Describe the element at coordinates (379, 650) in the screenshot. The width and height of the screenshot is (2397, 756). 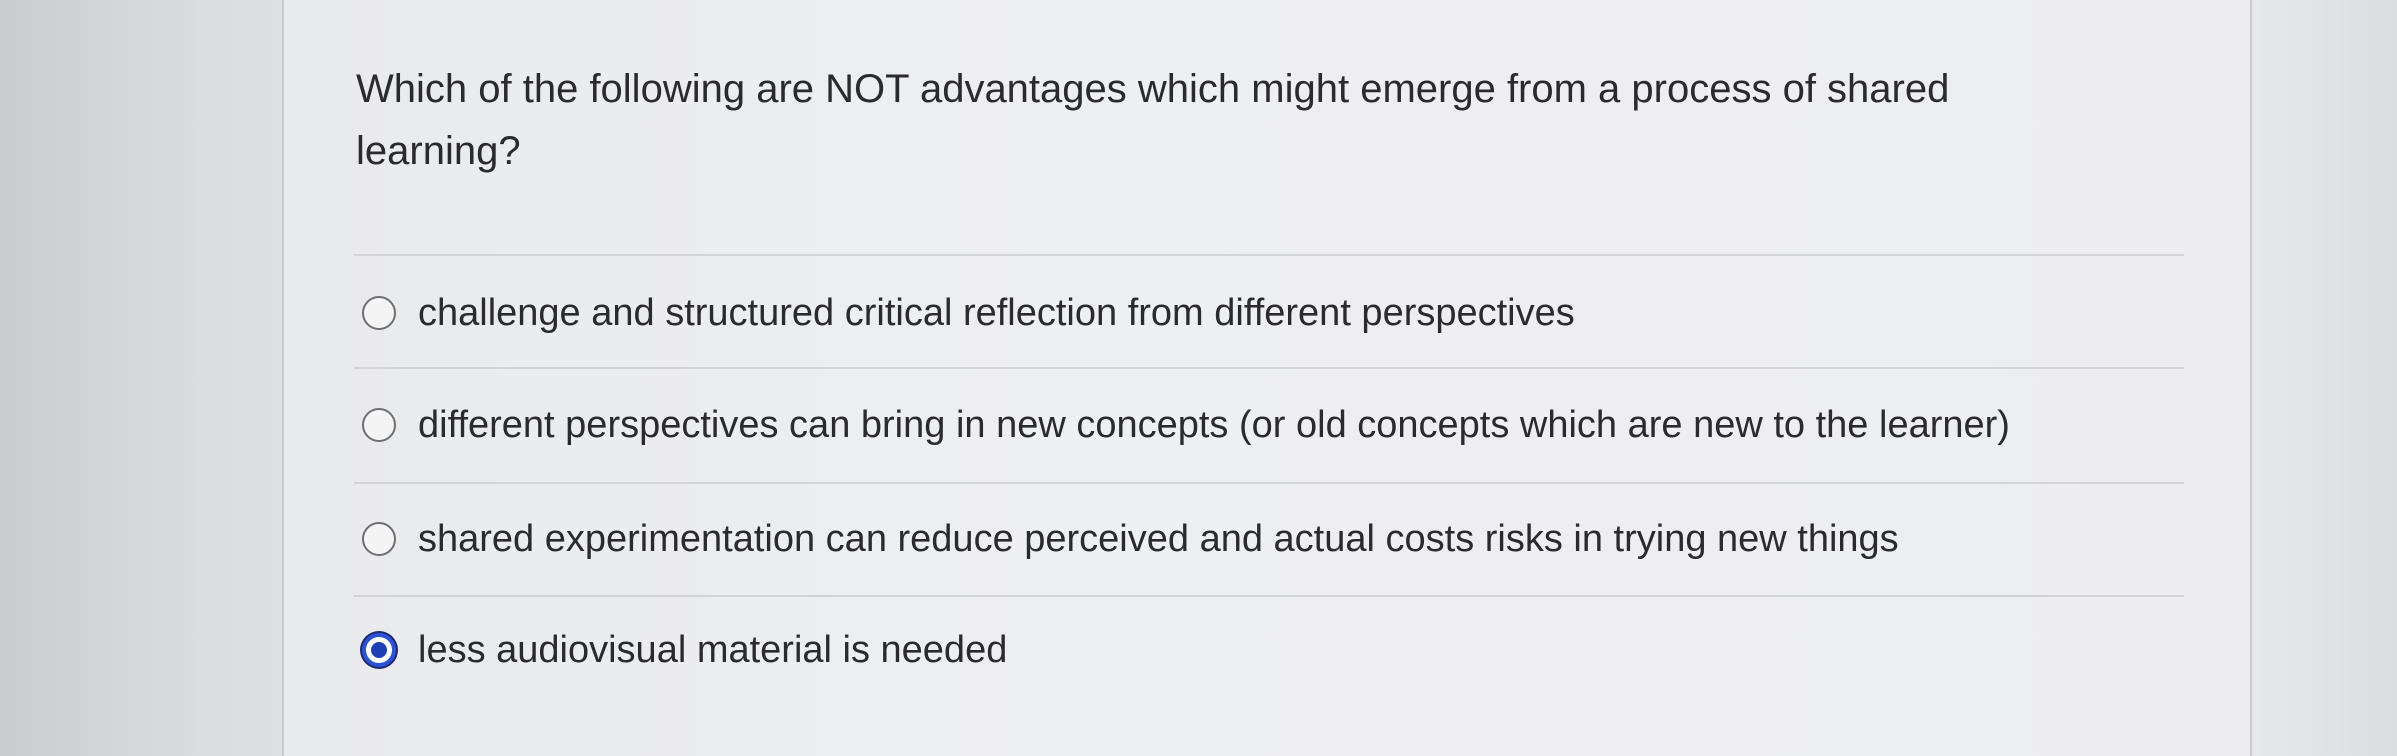
I see `radio-button-selected-icon` at that location.